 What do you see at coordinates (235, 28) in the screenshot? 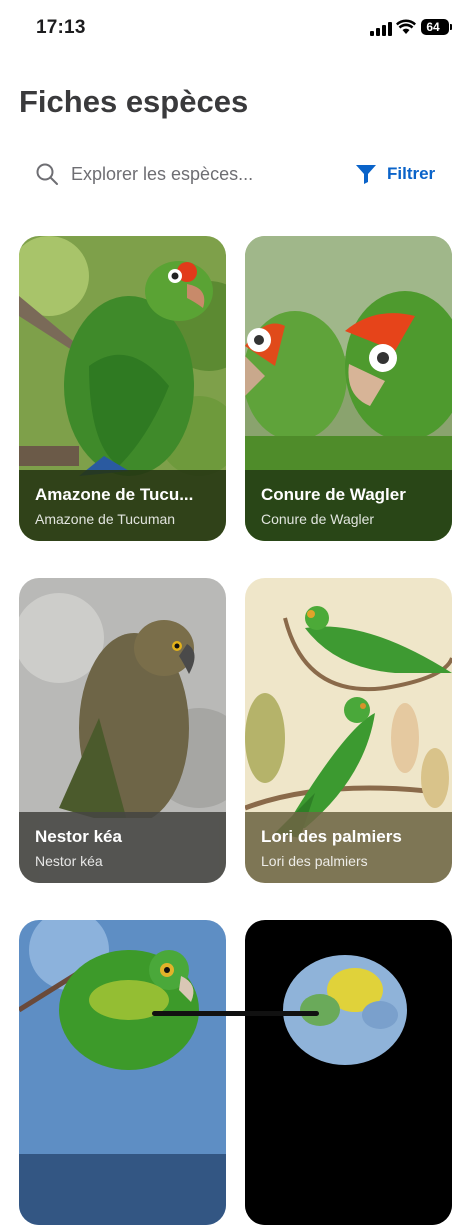
I see `status-bar: 17:13 64` at bounding box center [235, 28].